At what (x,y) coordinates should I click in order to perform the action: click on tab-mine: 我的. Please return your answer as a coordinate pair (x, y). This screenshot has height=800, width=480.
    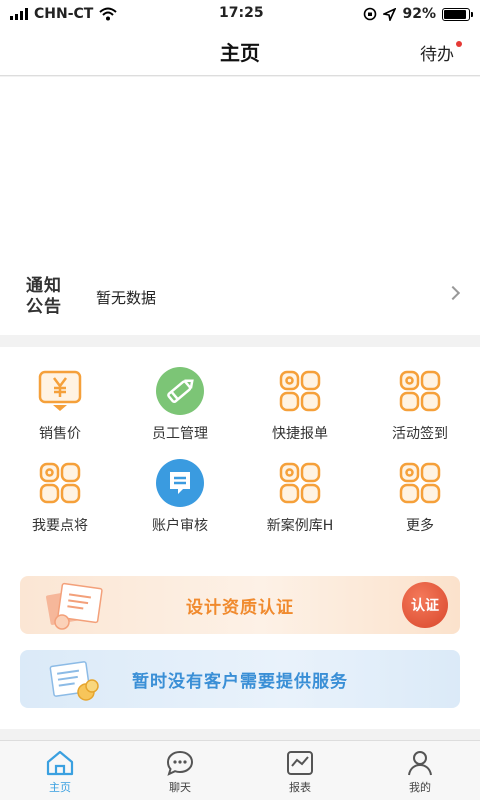
    Looking at the image, I should click on (420, 770).